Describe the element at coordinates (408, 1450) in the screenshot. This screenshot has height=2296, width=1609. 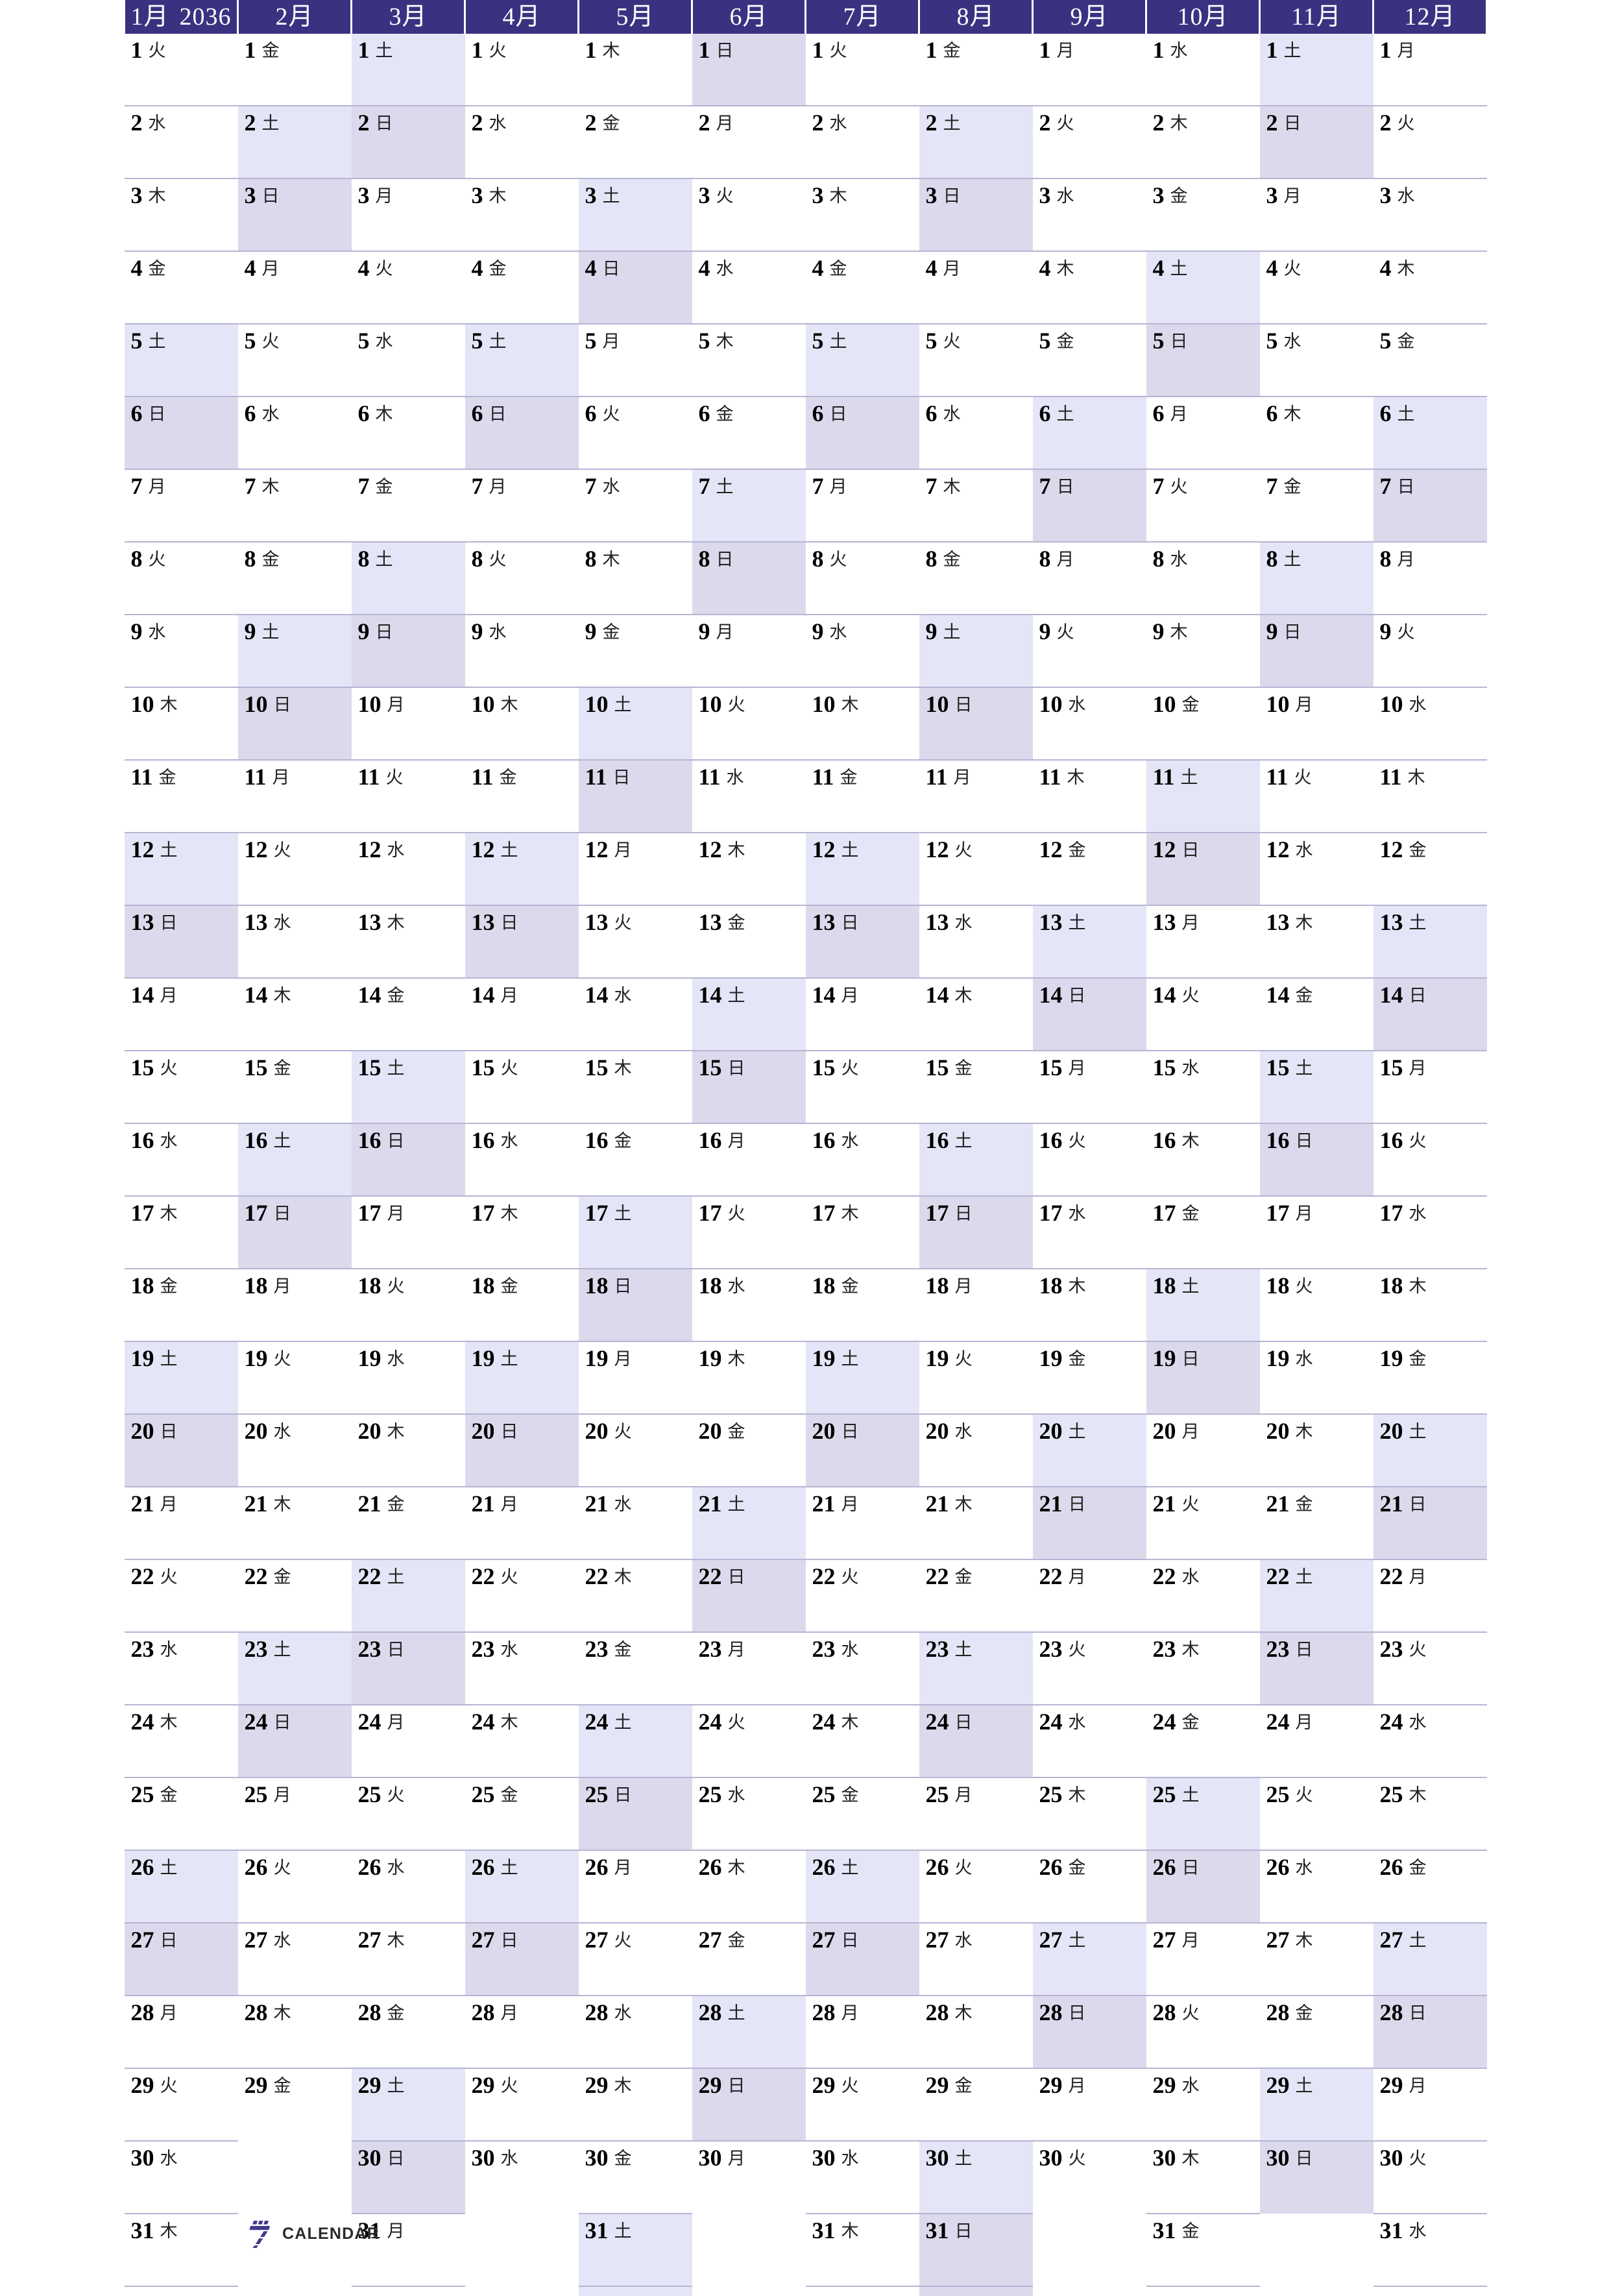
I see `day-cell-3-20: 20 木` at that location.